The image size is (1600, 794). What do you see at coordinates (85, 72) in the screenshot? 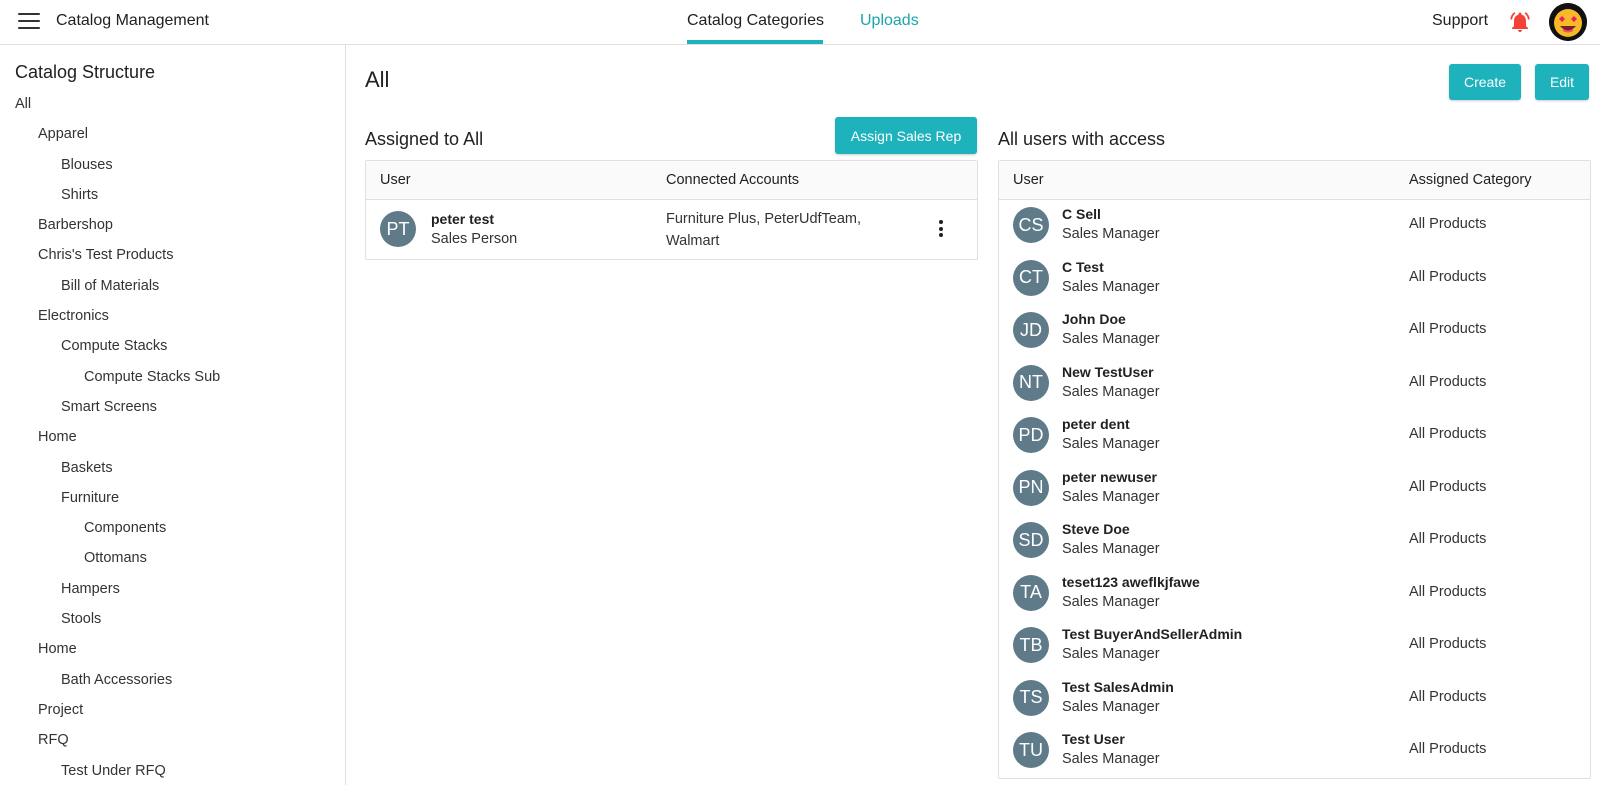
I see `sidebar-title: Catalog Structure` at bounding box center [85, 72].